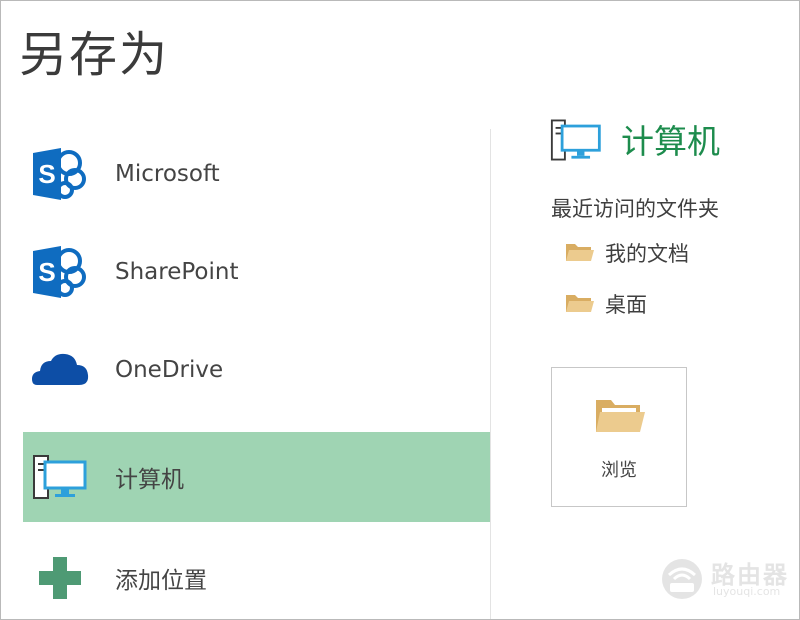 The image size is (800, 620). I want to click on place-computer: 计算机, so click(256, 477).